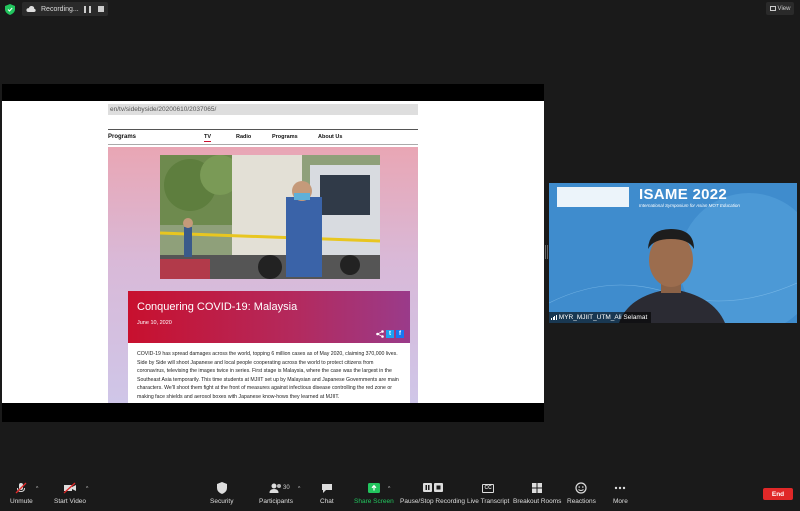  Describe the element at coordinates (70, 501) in the screenshot. I see `start-video-label: Start Video` at that location.